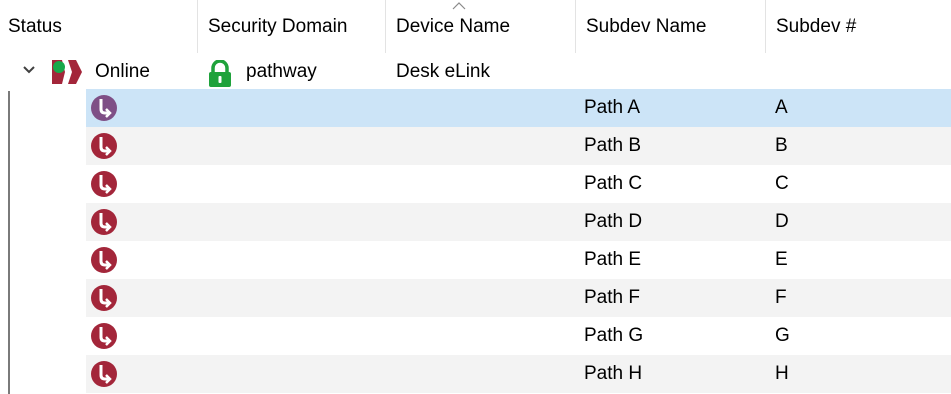  I want to click on subdevice-row: Path B B, so click(518, 146).